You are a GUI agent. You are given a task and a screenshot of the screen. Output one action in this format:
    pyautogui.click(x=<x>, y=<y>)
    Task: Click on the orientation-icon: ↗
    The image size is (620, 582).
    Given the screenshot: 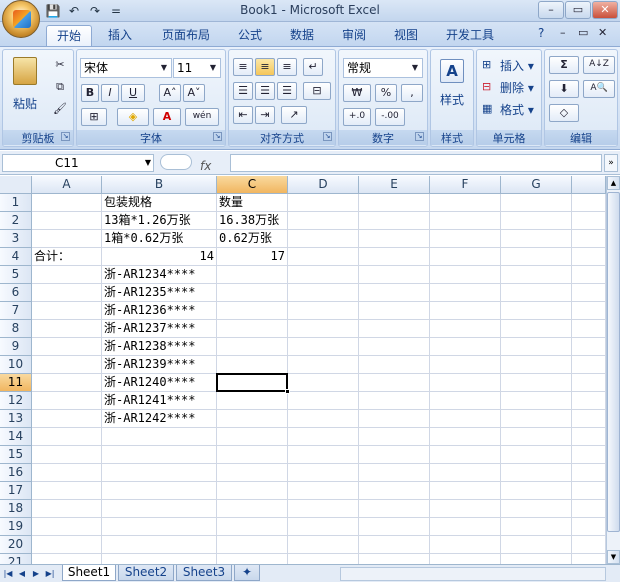 What is the action you would take?
    pyautogui.click(x=294, y=115)
    